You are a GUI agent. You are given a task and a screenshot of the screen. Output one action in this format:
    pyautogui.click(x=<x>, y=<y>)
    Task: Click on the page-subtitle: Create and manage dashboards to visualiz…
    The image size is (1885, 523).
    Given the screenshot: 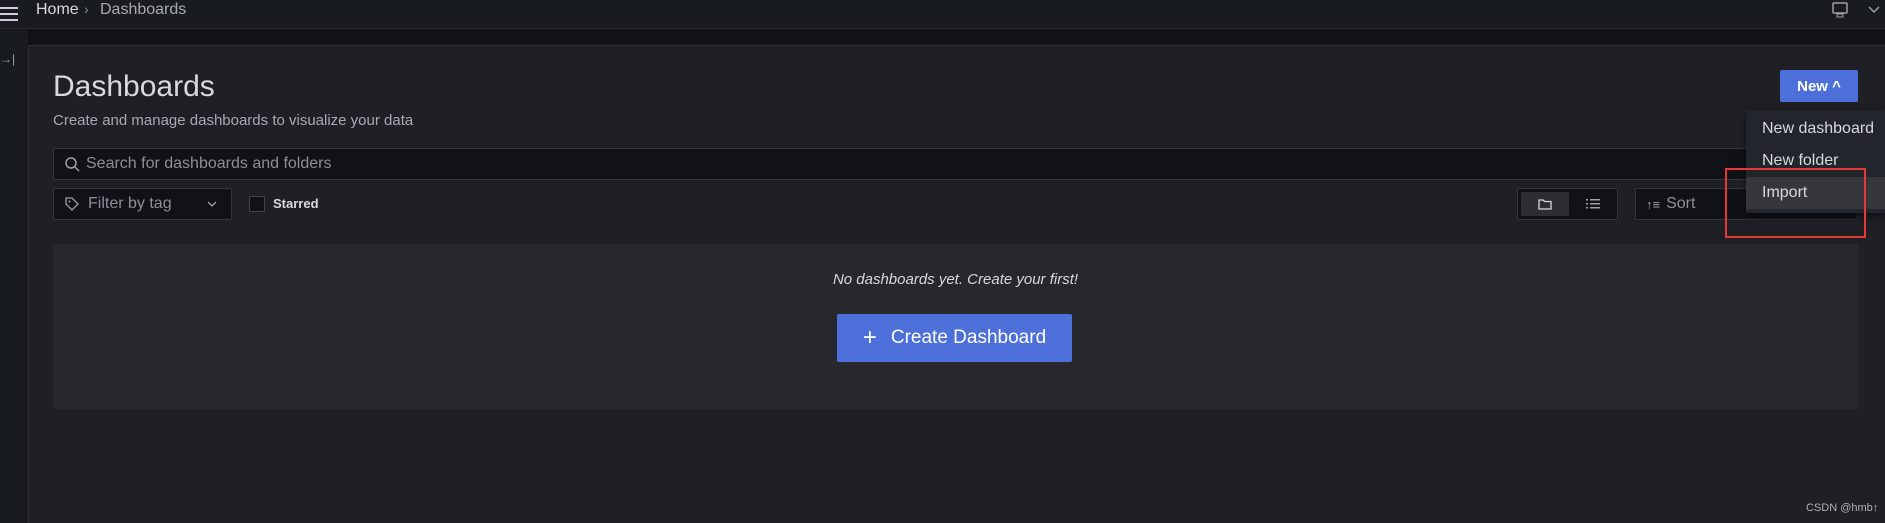 What is the action you would take?
    pyautogui.click(x=233, y=120)
    